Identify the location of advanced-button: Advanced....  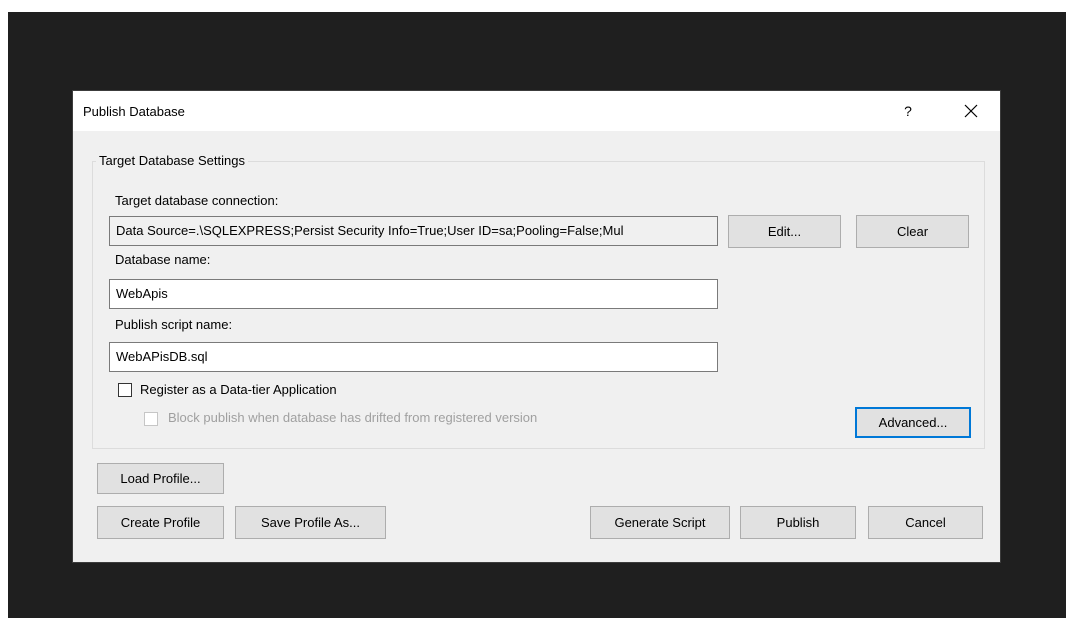
(913, 422).